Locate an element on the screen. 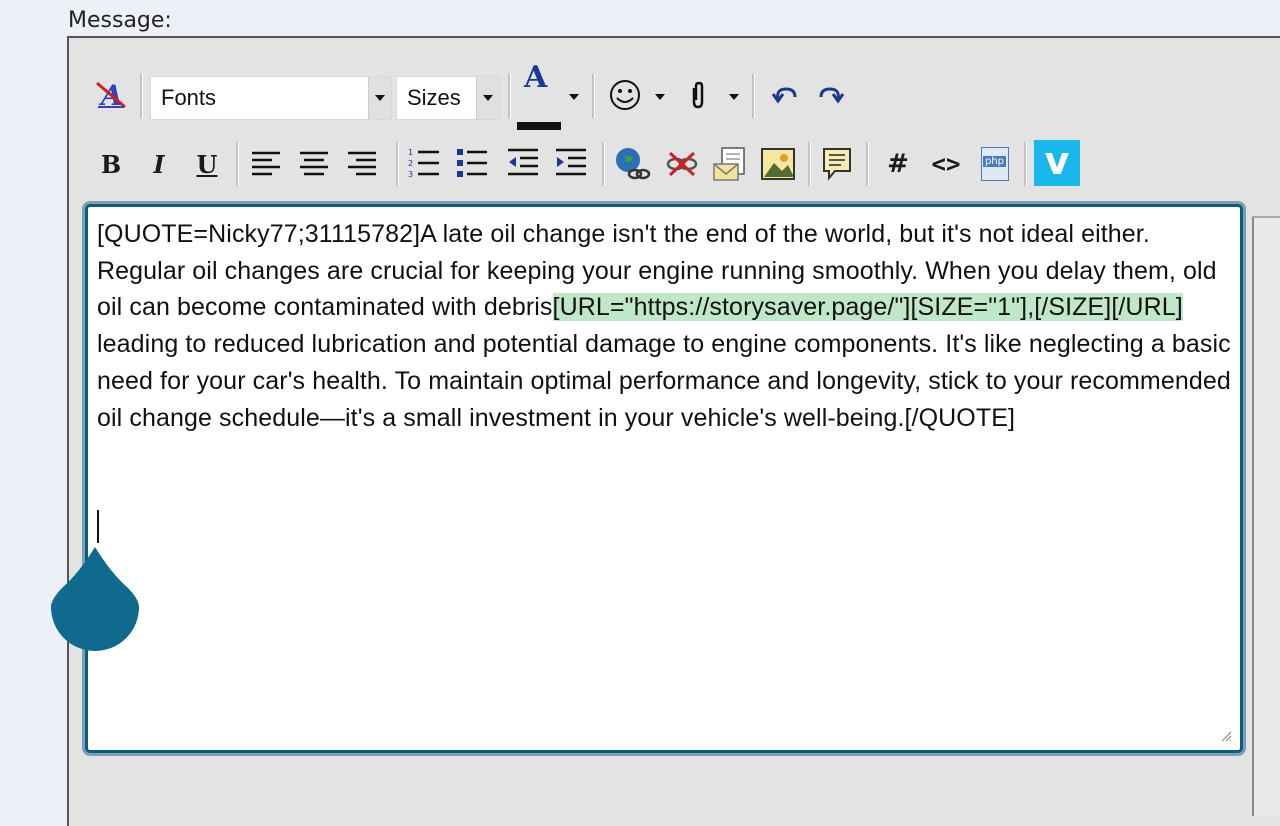 This screenshot has height=826, width=1280. italic-glyph: I is located at coordinates (159, 164).